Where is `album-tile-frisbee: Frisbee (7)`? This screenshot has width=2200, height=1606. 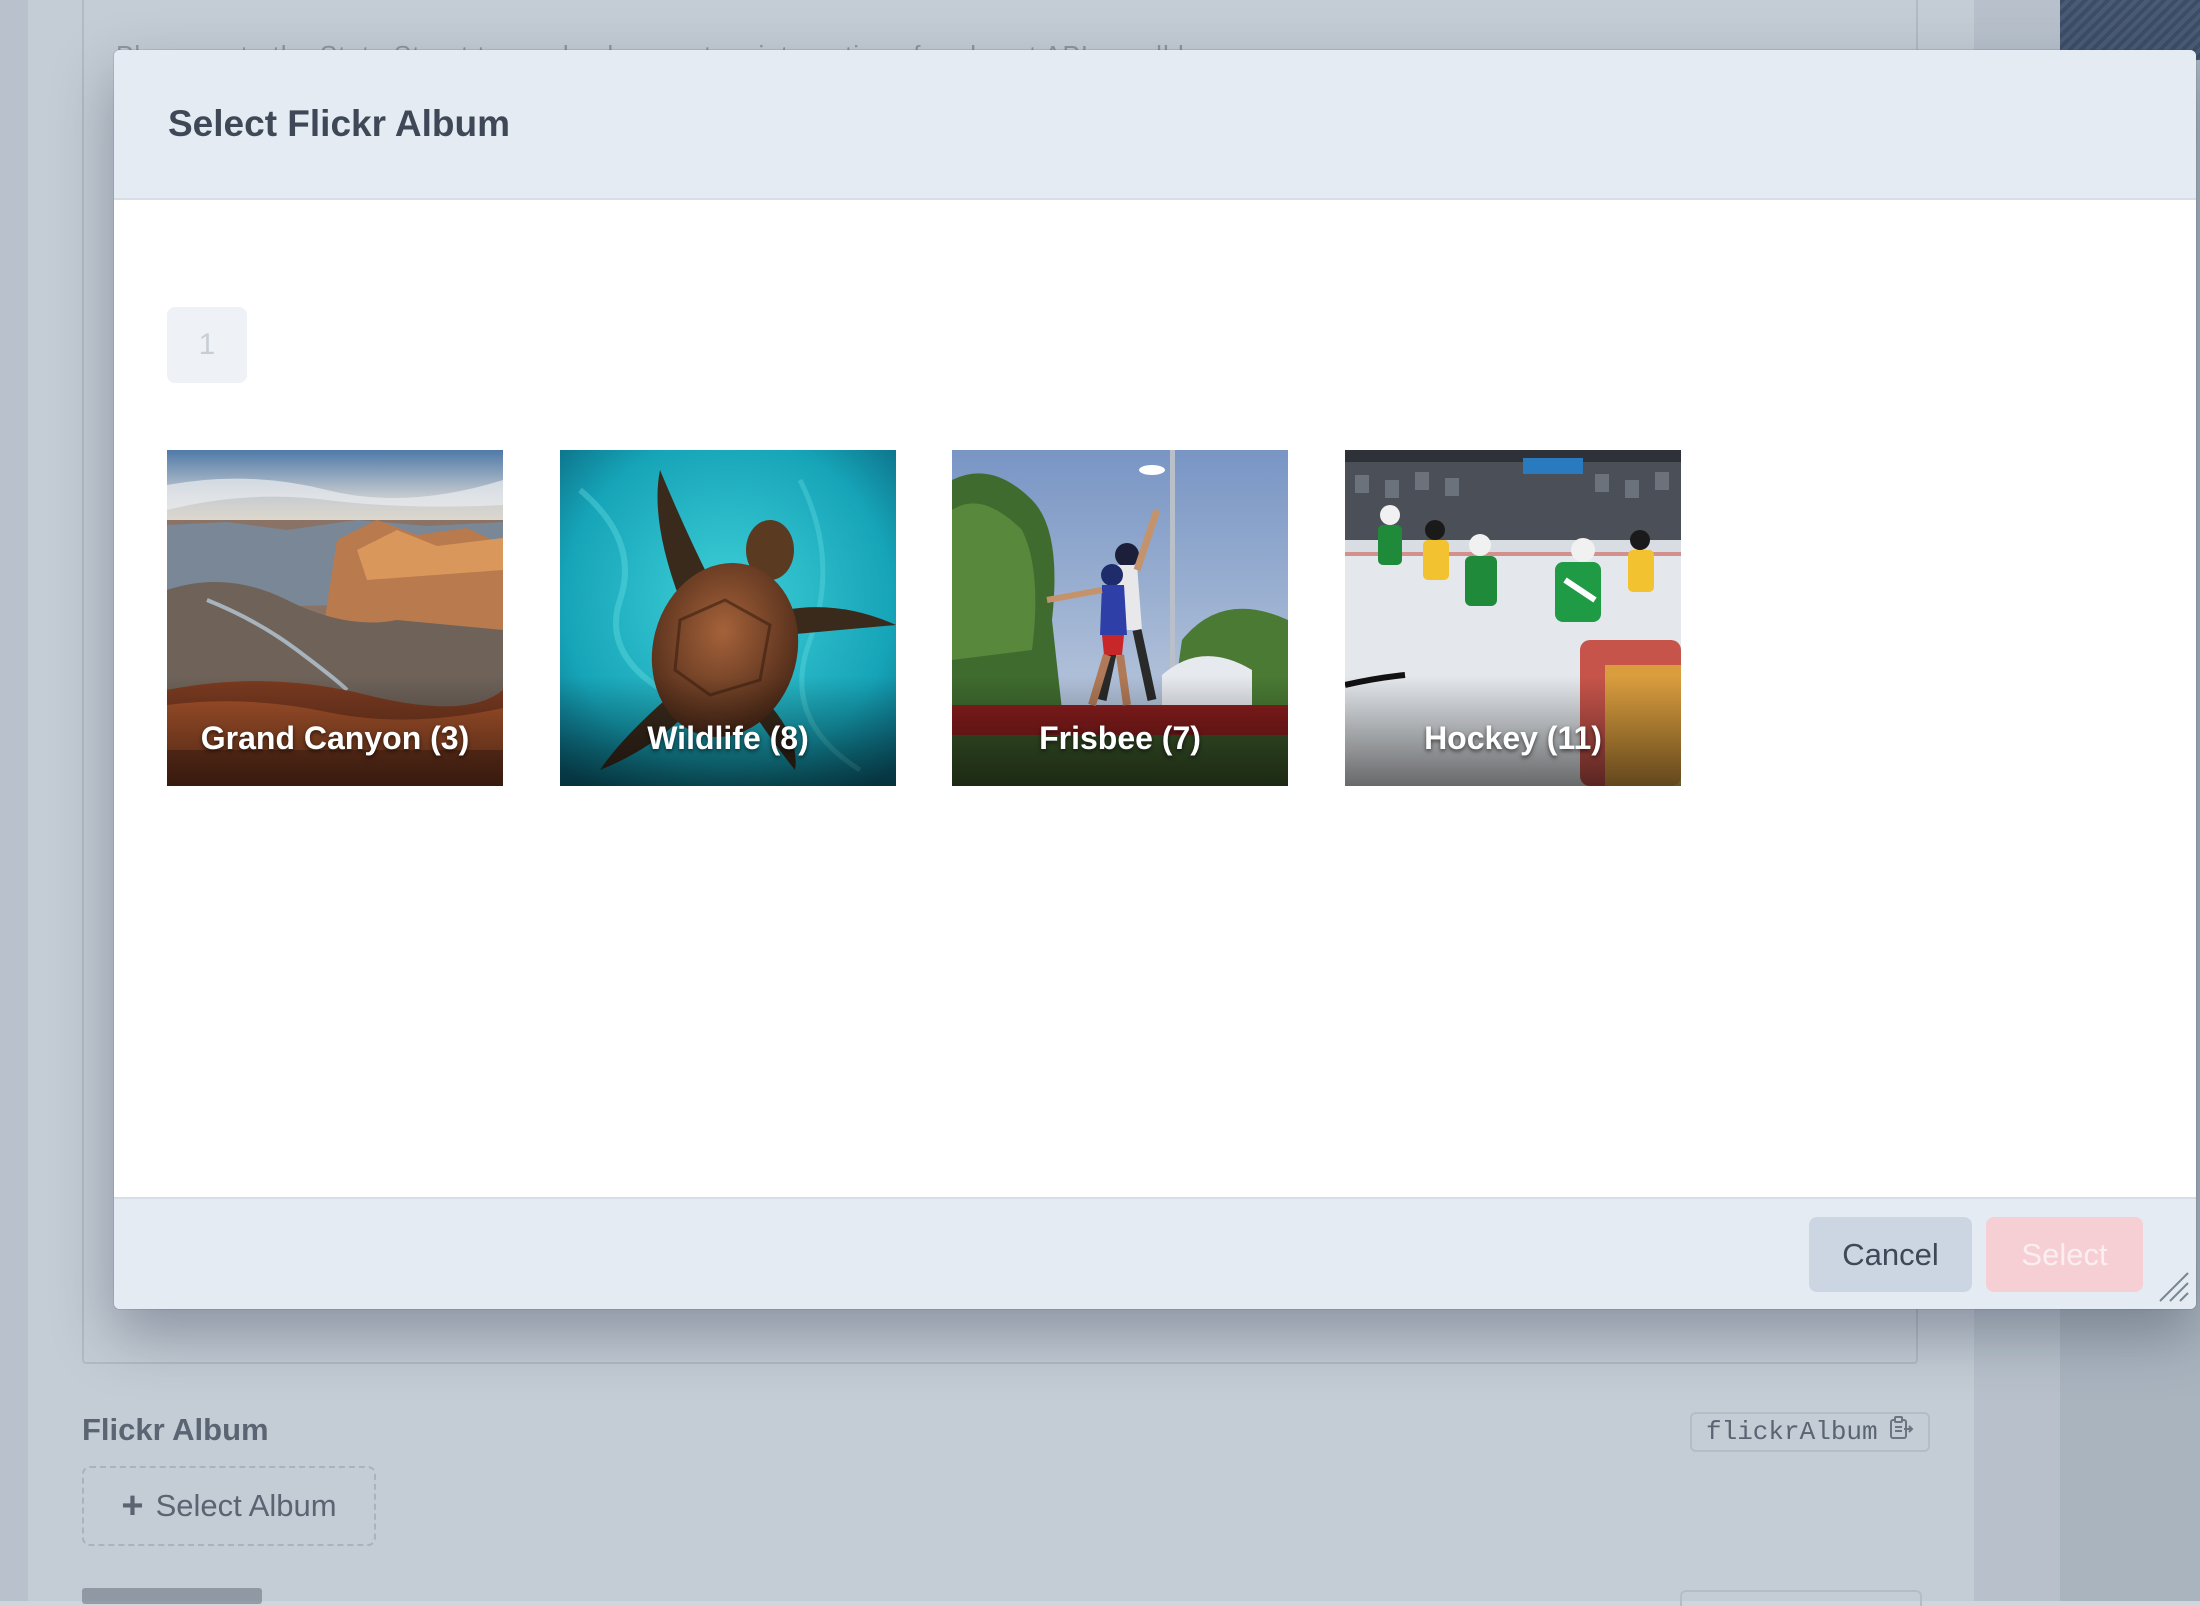
album-tile-frisbee: Frisbee (7) is located at coordinates (1120, 618).